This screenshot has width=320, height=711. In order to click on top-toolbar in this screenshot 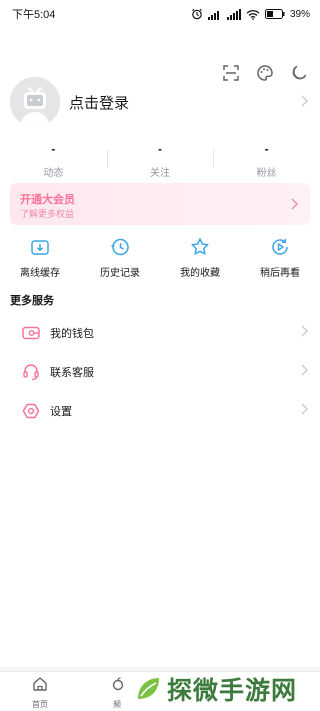, I will do `click(265, 73)`.